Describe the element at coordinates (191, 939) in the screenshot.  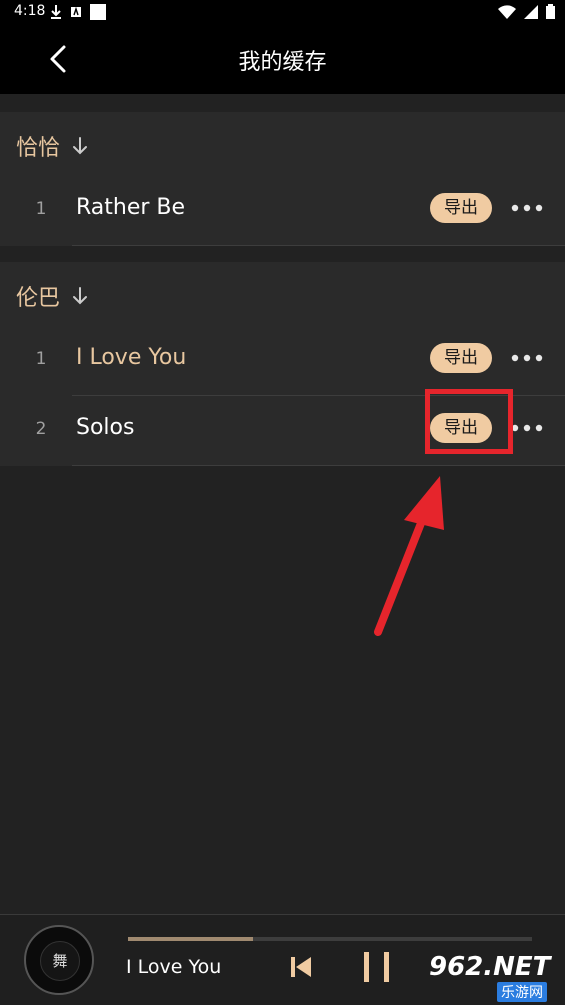
I see `playback-progress-fill` at that location.